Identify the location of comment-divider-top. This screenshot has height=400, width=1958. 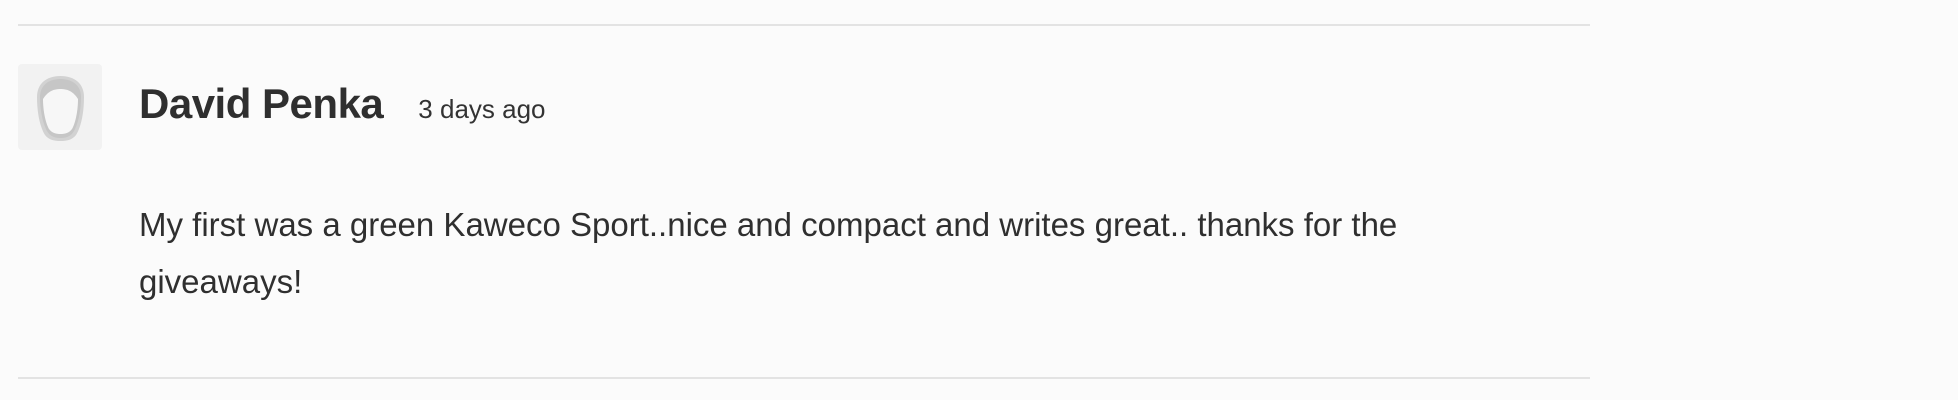
(804, 25).